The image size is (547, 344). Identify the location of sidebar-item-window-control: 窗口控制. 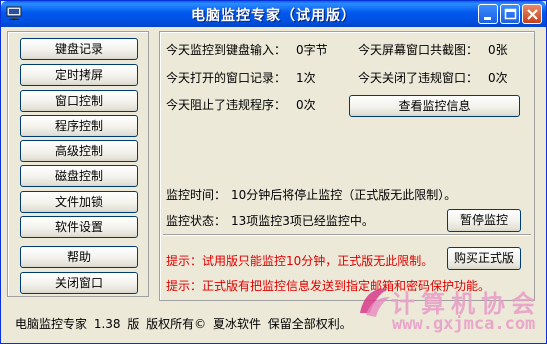
(79, 101).